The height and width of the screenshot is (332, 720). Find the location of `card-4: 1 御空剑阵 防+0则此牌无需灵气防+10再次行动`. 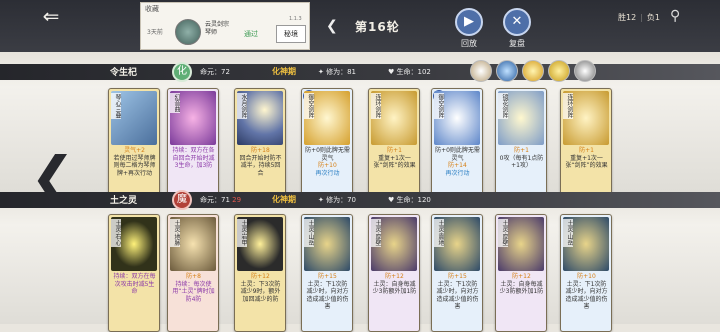

card-4: 1 御空剑阵 防+0则此牌无需灵气防+10再次行动 is located at coordinates (327, 147).